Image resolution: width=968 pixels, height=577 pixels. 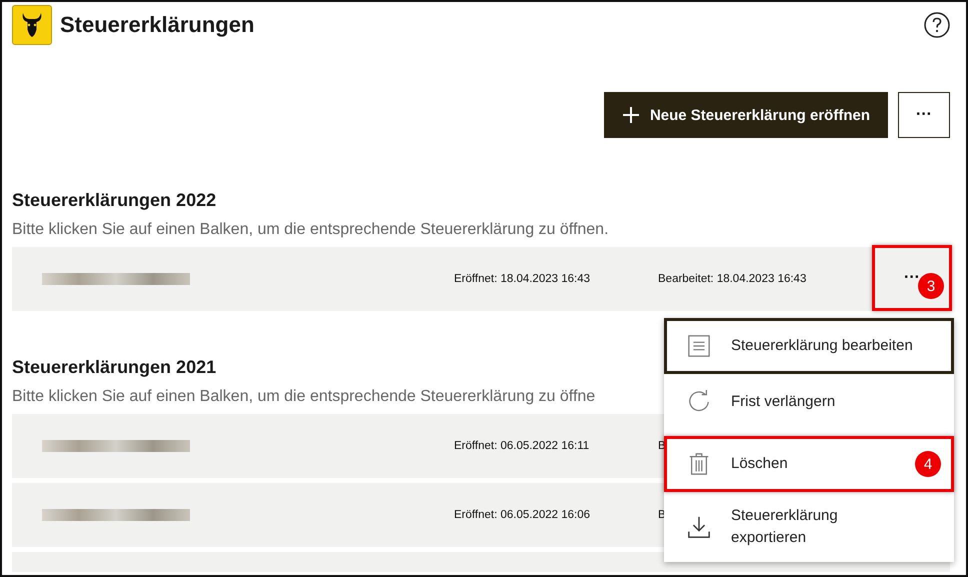 I want to click on step-badge: 4, so click(x=928, y=464).